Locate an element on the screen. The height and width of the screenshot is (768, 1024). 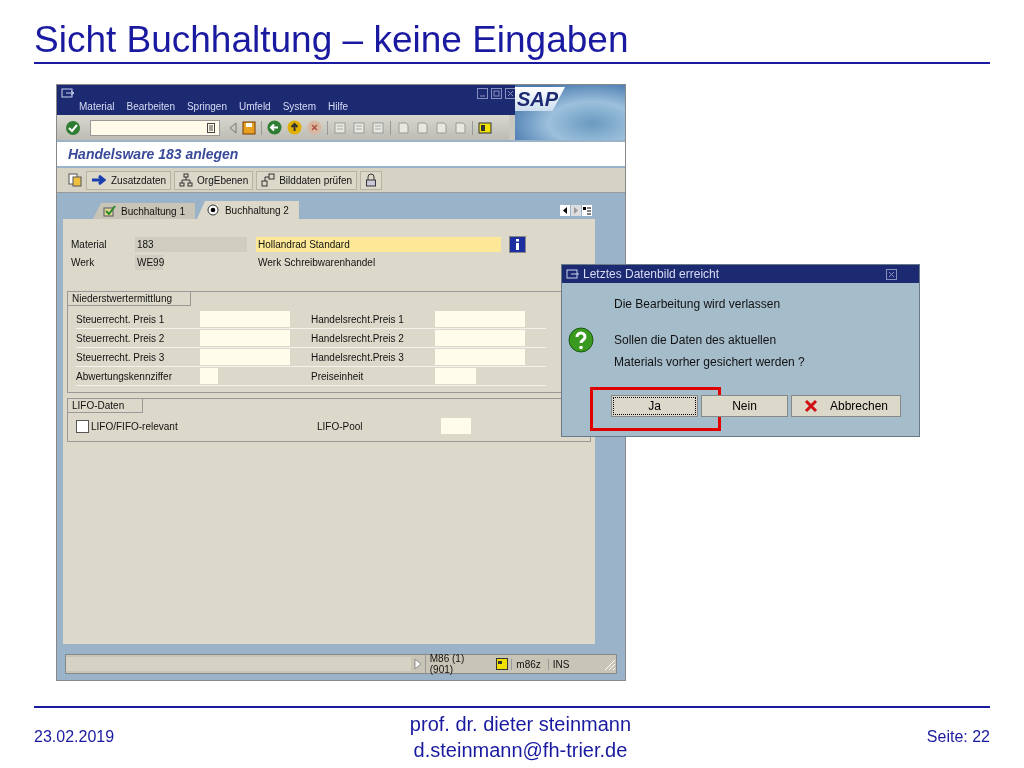
history-icon is located at coordinates (211, 127).